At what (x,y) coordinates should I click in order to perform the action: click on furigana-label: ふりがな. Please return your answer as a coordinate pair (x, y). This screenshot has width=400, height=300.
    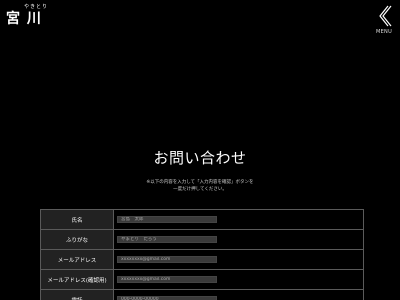
    Looking at the image, I should click on (77, 239).